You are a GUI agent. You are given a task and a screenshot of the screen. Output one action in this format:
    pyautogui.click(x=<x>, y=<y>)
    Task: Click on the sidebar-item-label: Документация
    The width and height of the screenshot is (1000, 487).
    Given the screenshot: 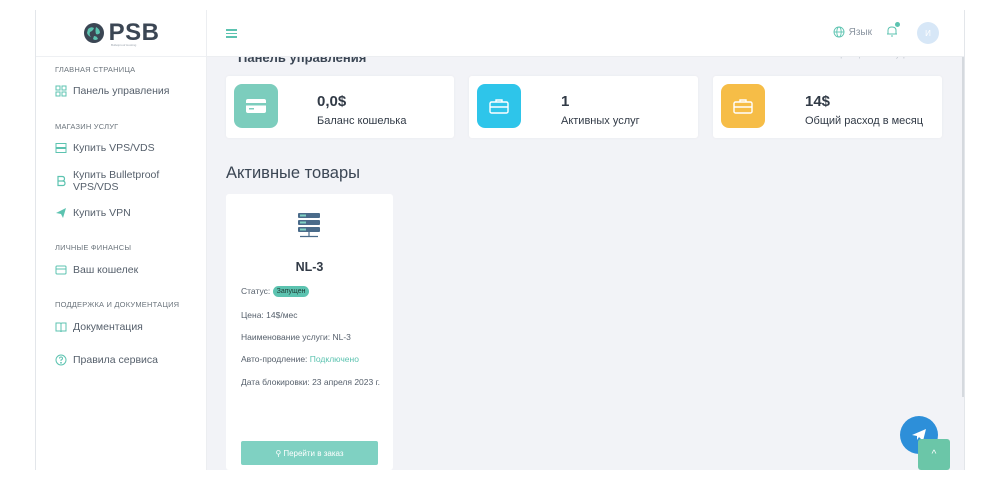 What is the action you would take?
    pyautogui.click(x=108, y=327)
    